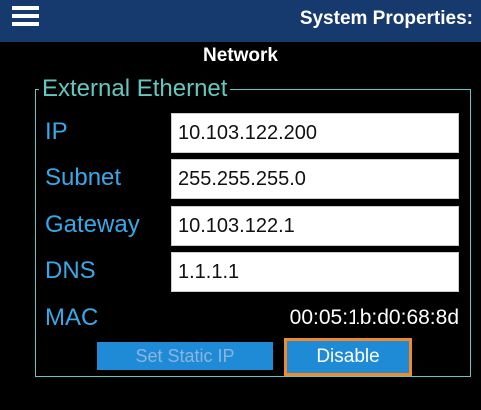 The image size is (481, 410). Describe the element at coordinates (92, 224) in the screenshot. I see `gateway-label: Gateway` at that location.